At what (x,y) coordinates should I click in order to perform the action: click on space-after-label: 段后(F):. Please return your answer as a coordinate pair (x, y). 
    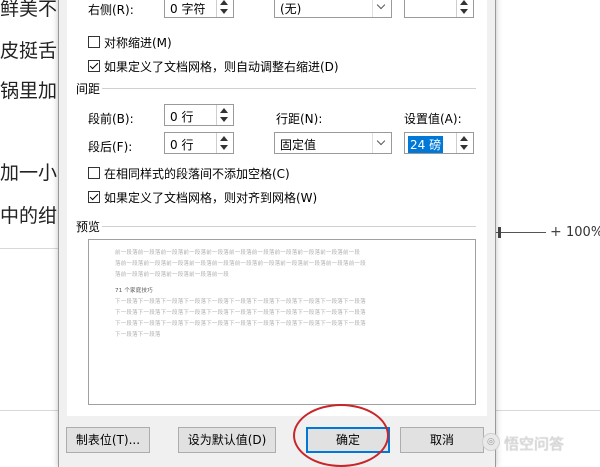
    Looking at the image, I should click on (110, 147).